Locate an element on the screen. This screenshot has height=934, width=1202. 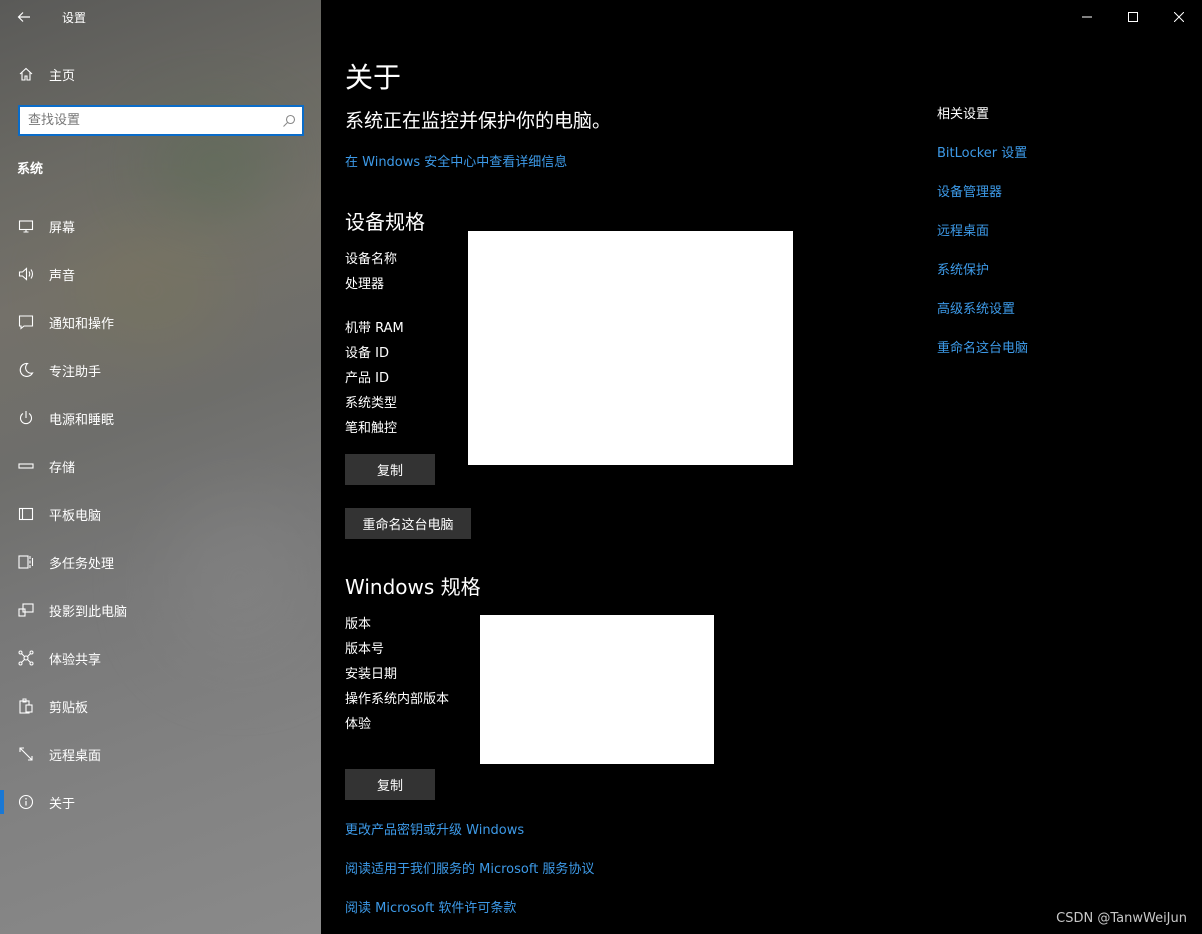
rename-pc-button: 重命名这台电脑 is located at coordinates (408, 523).